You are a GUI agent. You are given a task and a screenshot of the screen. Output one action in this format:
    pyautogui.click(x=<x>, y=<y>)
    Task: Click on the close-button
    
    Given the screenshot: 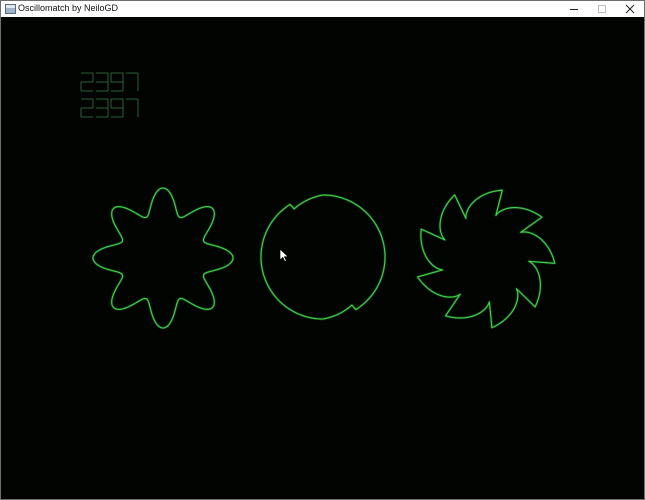 What is the action you would take?
    pyautogui.click(x=630, y=9)
    